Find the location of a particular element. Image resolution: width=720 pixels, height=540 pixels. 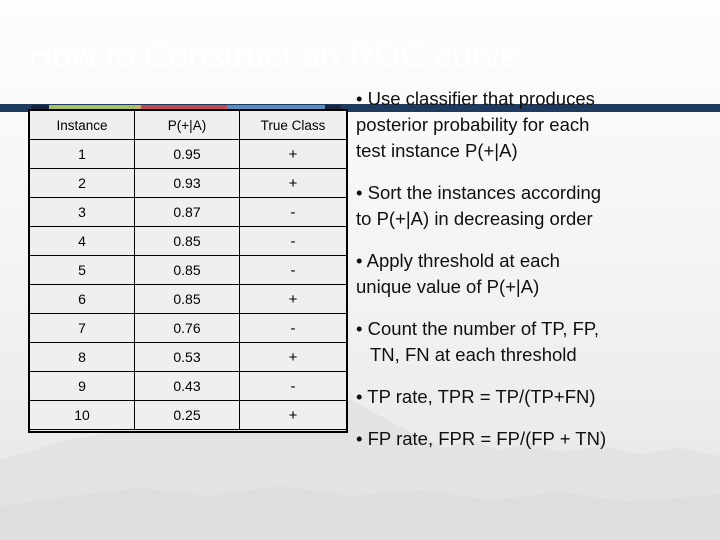

bullet-item: • TP rate, TPR = TP/(TP+FN) is located at coordinates (534, 397).